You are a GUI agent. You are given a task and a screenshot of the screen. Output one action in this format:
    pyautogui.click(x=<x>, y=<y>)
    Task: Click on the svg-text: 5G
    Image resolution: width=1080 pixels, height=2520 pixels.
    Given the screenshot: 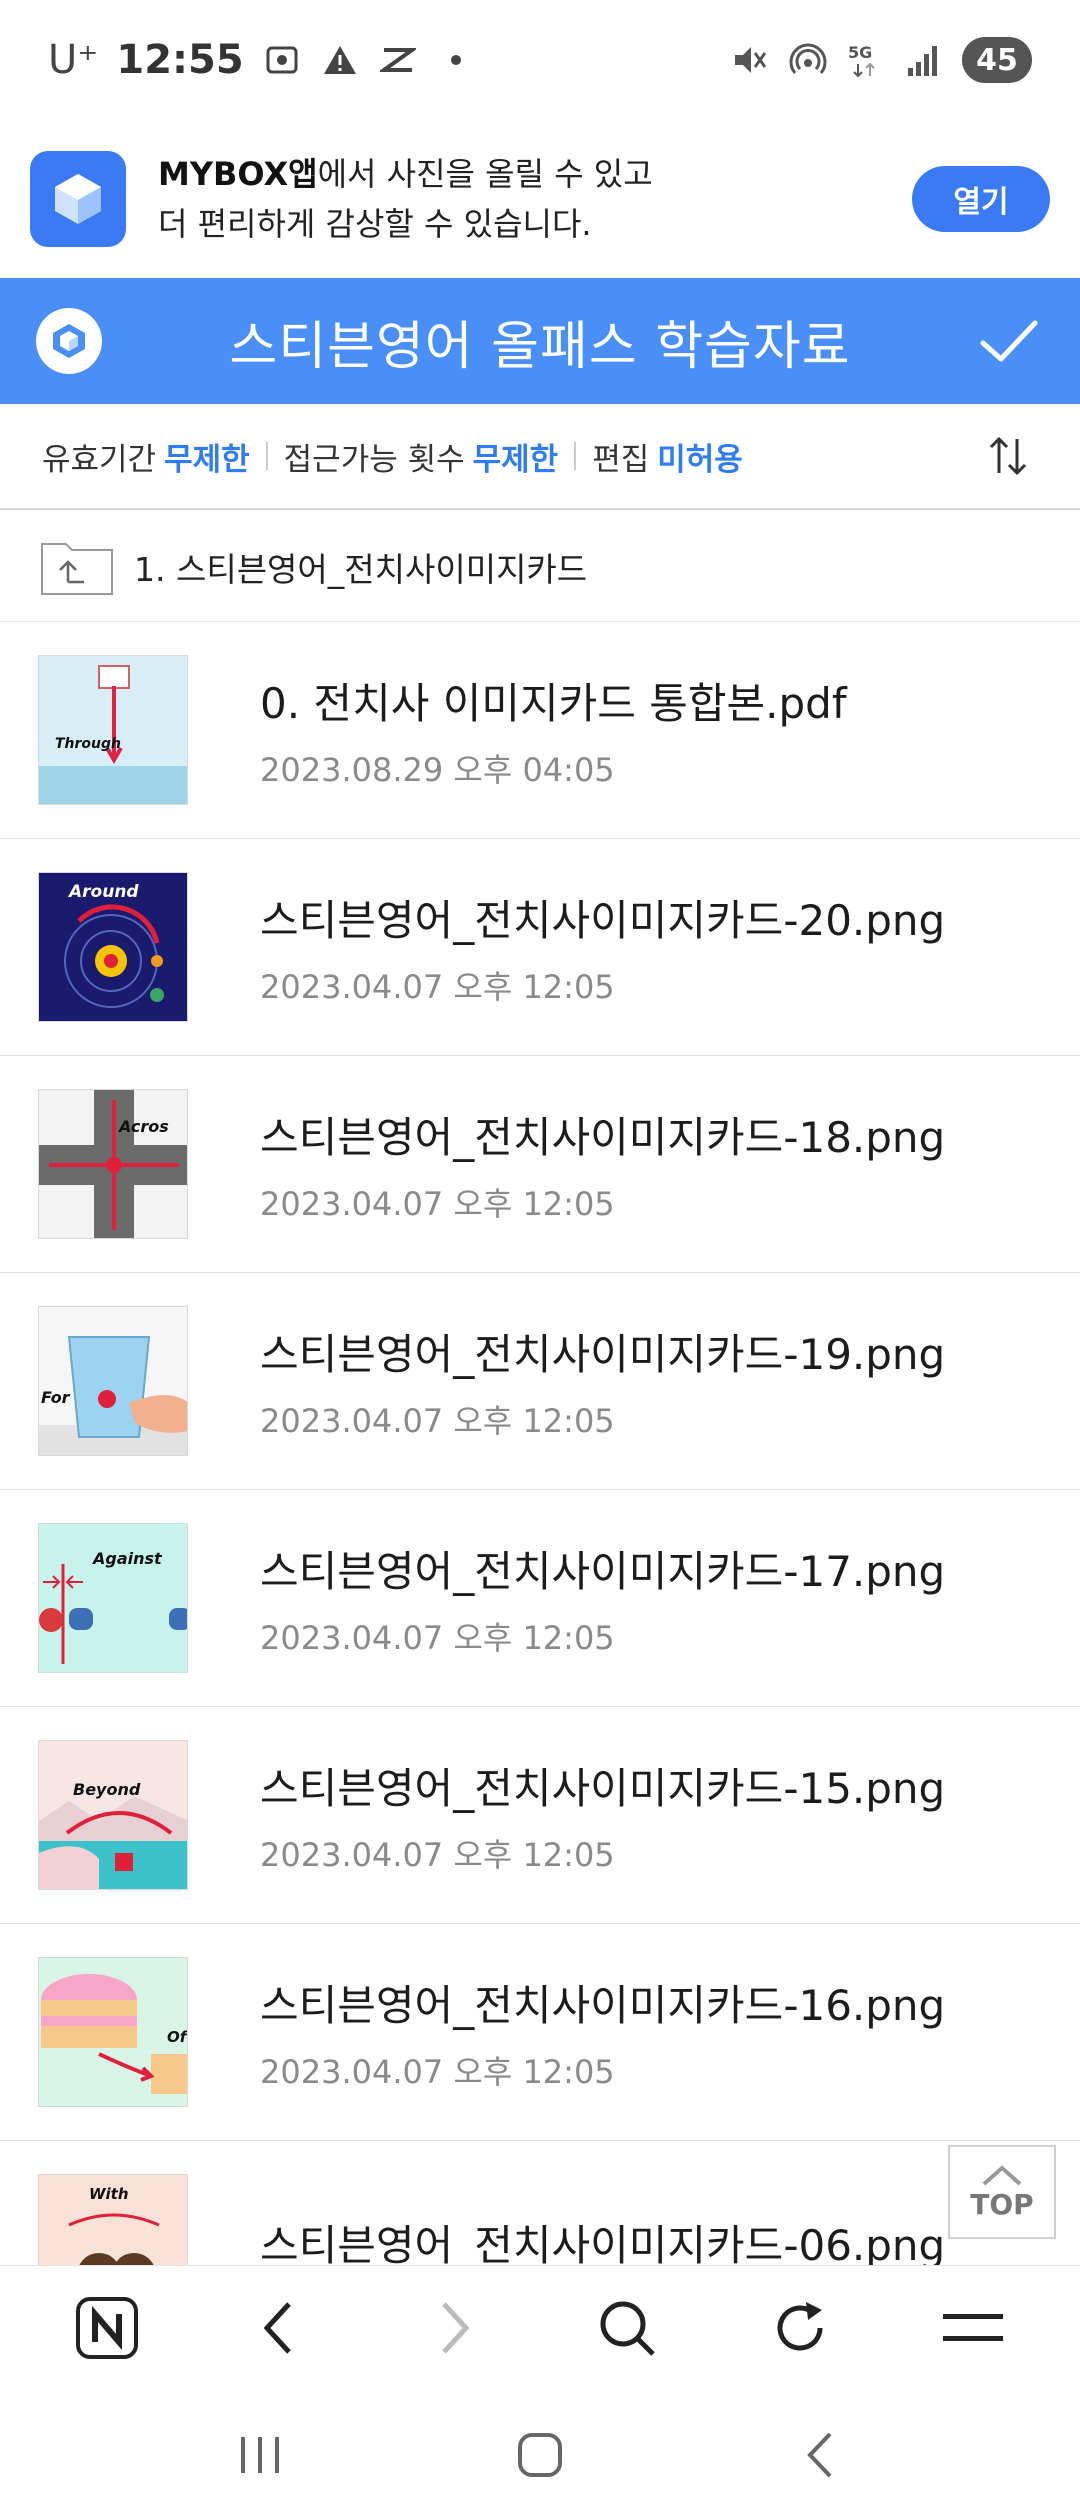 What is the action you would take?
    pyautogui.click(x=860, y=52)
    